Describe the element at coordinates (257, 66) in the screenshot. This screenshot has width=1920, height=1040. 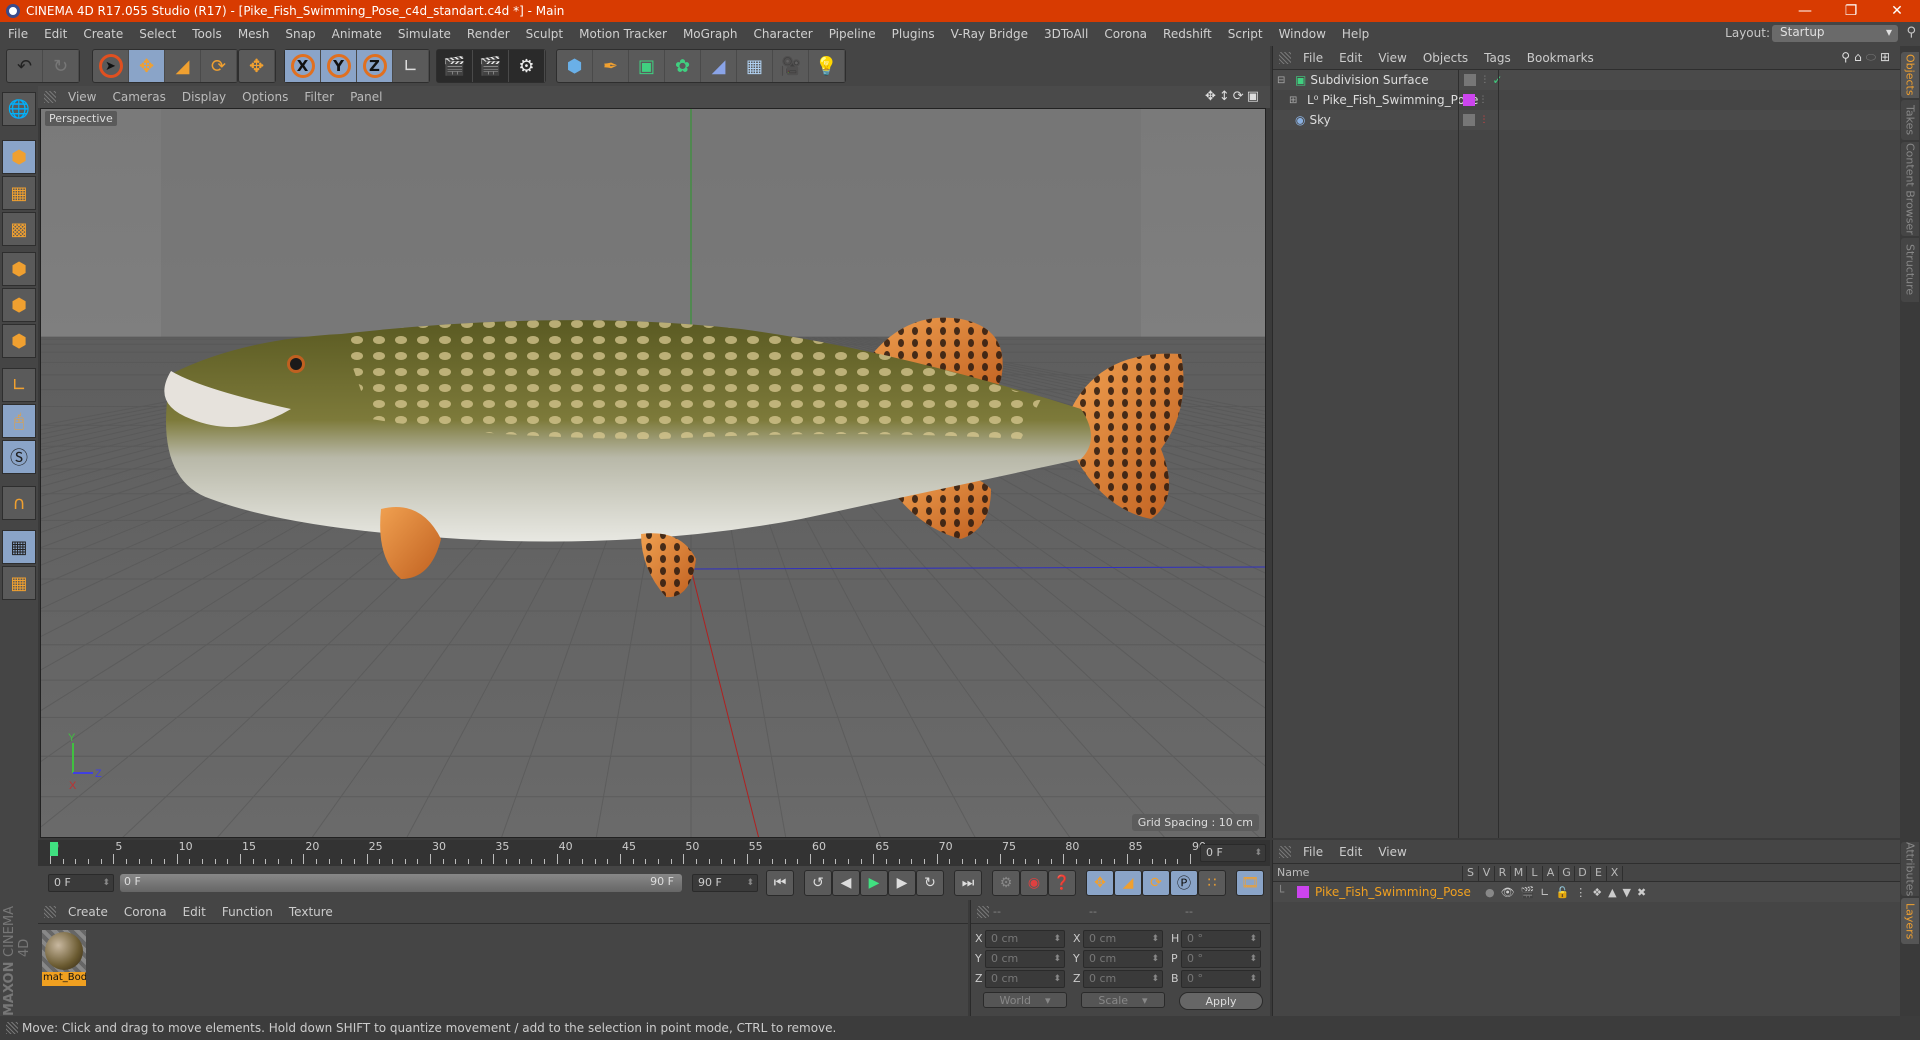
I see `recent-tool-icon: ✥` at that location.